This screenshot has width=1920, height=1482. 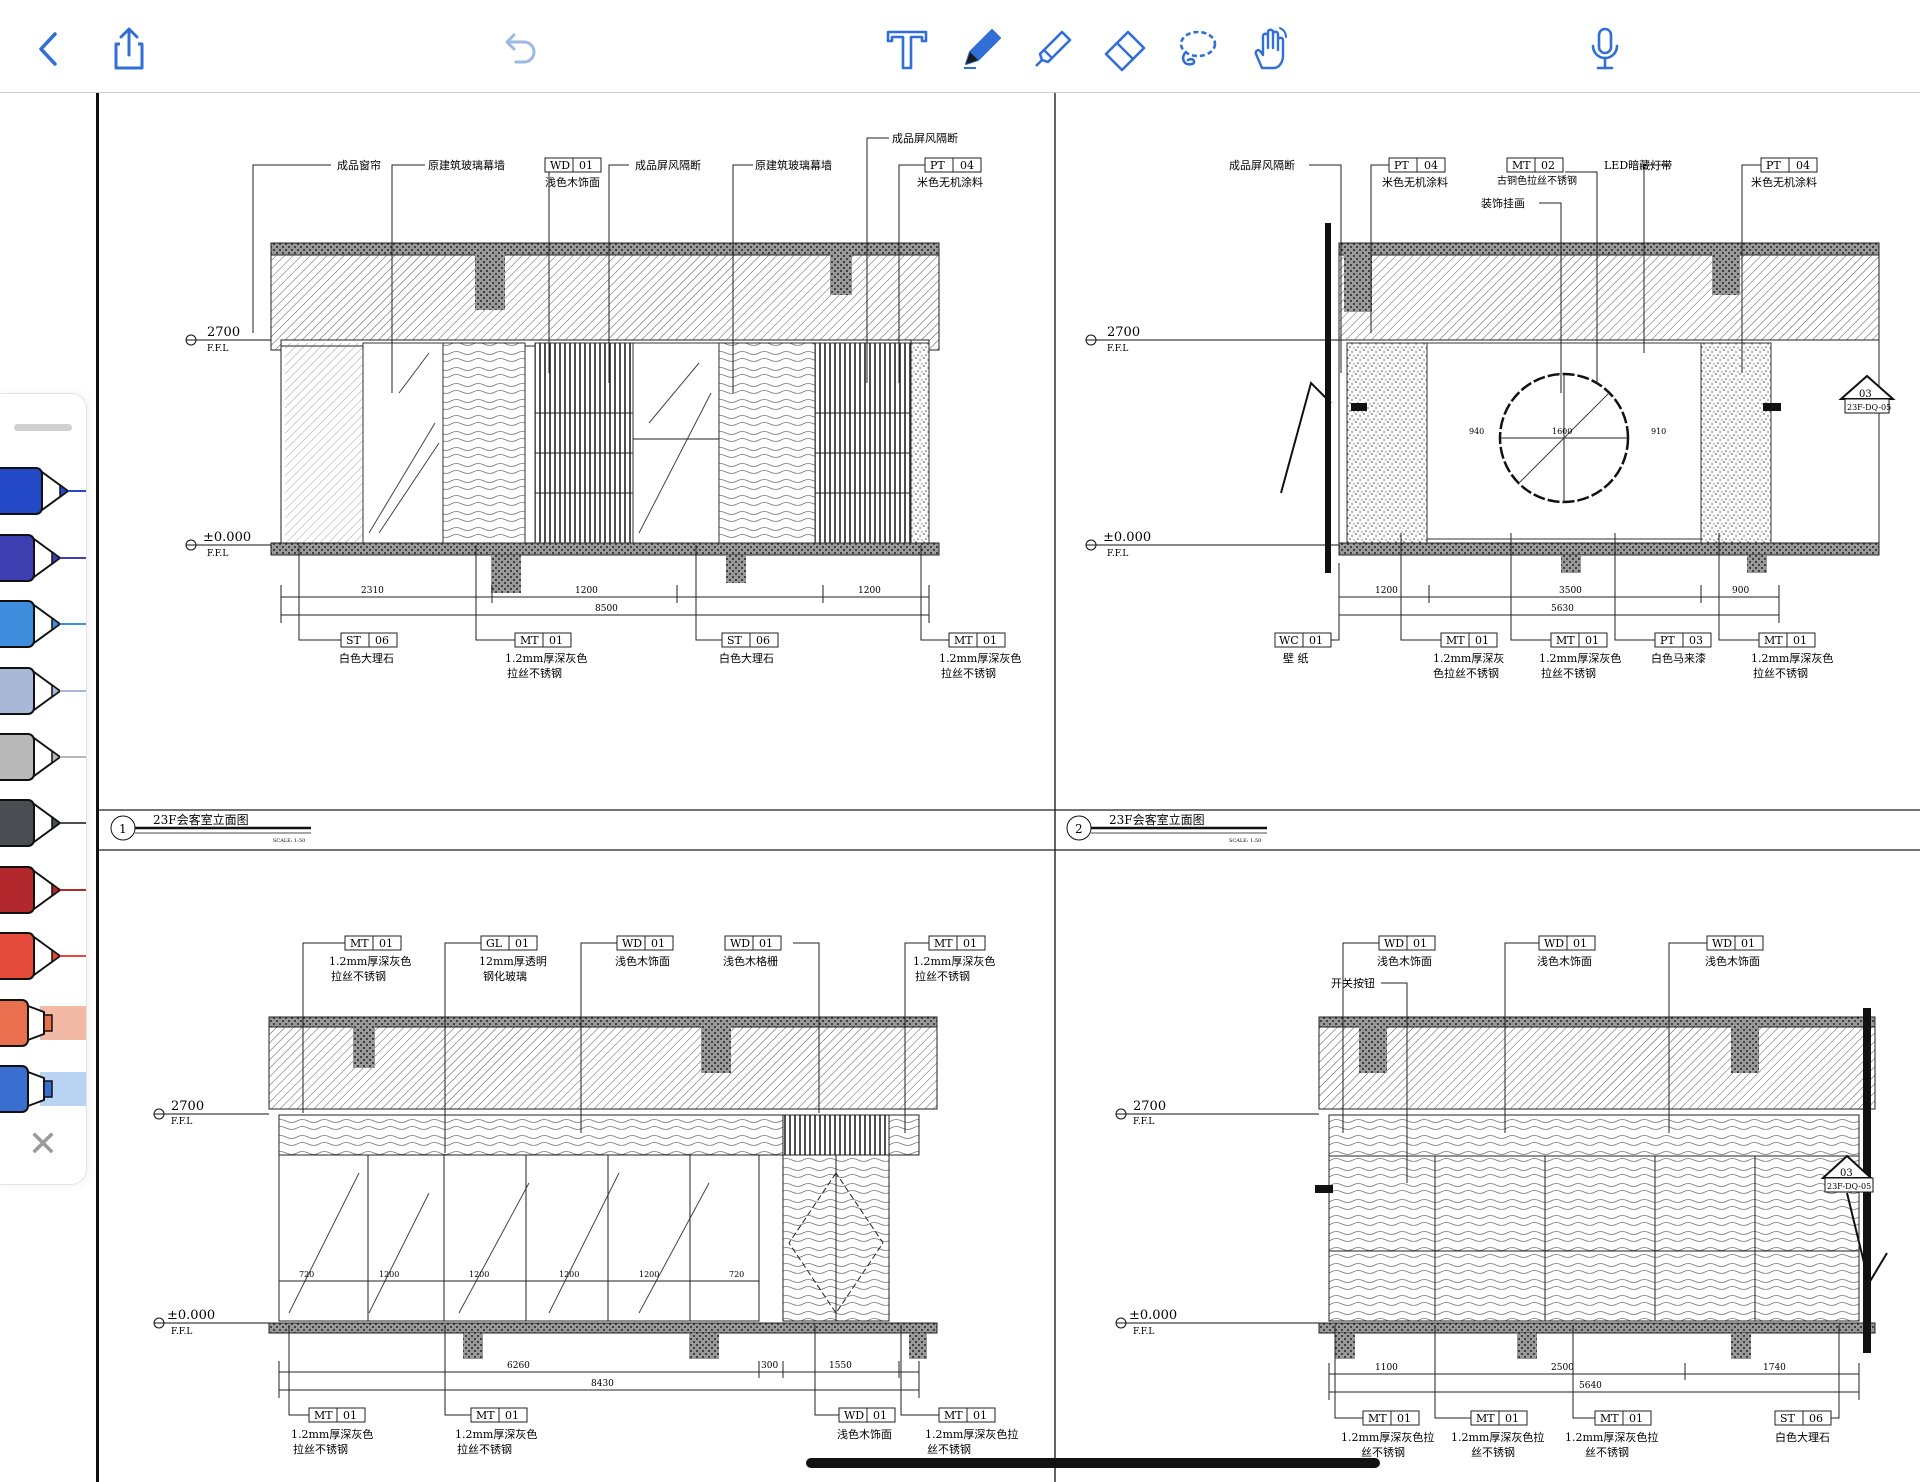 What do you see at coordinates (519, 49) in the screenshot?
I see `undo-icon` at bounding box center [519, 49].